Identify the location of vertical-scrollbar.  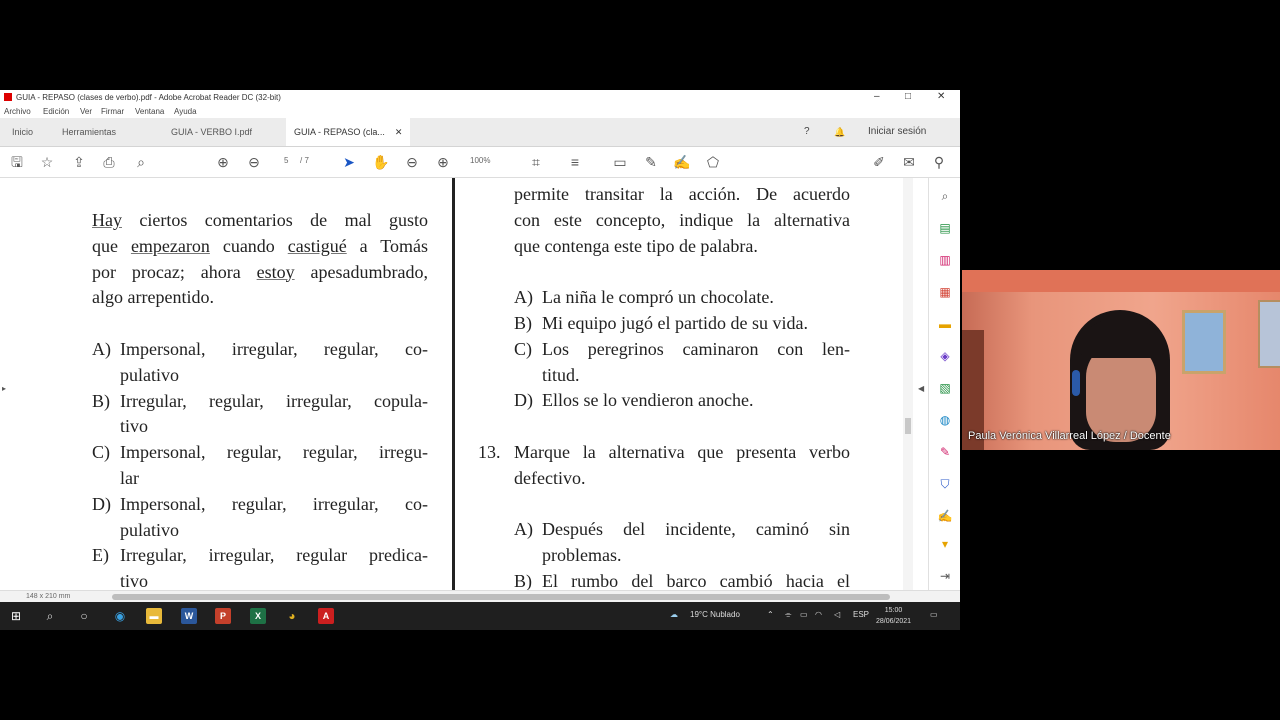
(908, 384).